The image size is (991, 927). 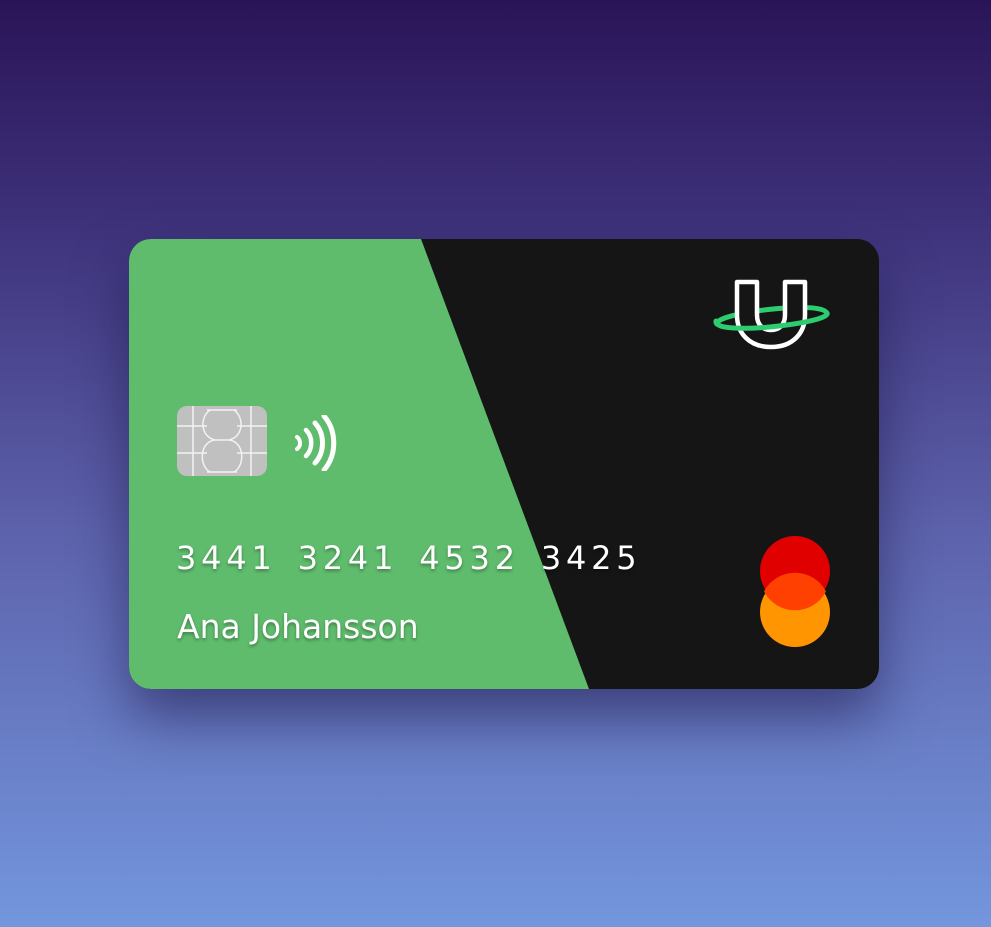 I want to click on card-number: 3441 3241 4532 3425, so click(x=409, y=558).